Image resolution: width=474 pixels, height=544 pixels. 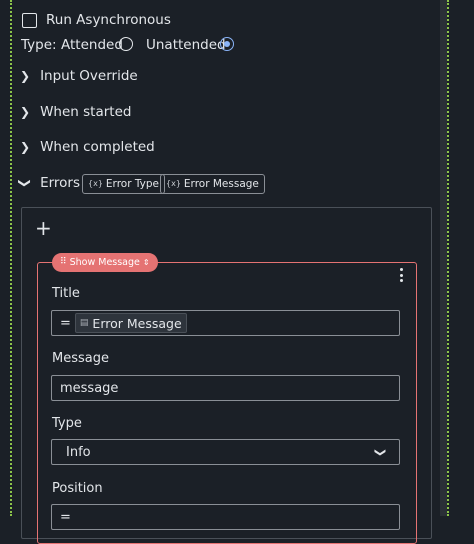 What do you see at coordinates (146, 262) in the screenshot?
I see `sort-icon: ⇕` at bounding box center [146, 262].